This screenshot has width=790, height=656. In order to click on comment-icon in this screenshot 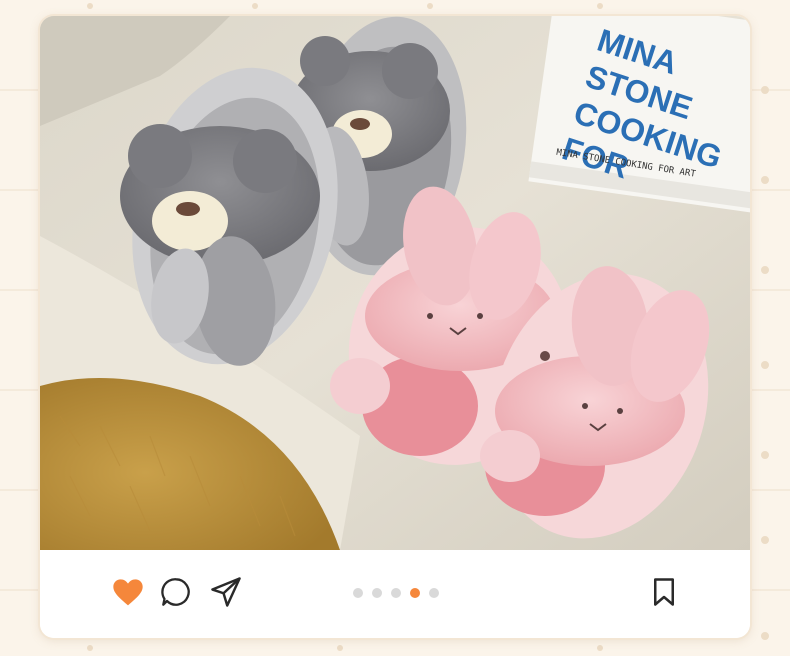, I will do `click(175, 592)`.